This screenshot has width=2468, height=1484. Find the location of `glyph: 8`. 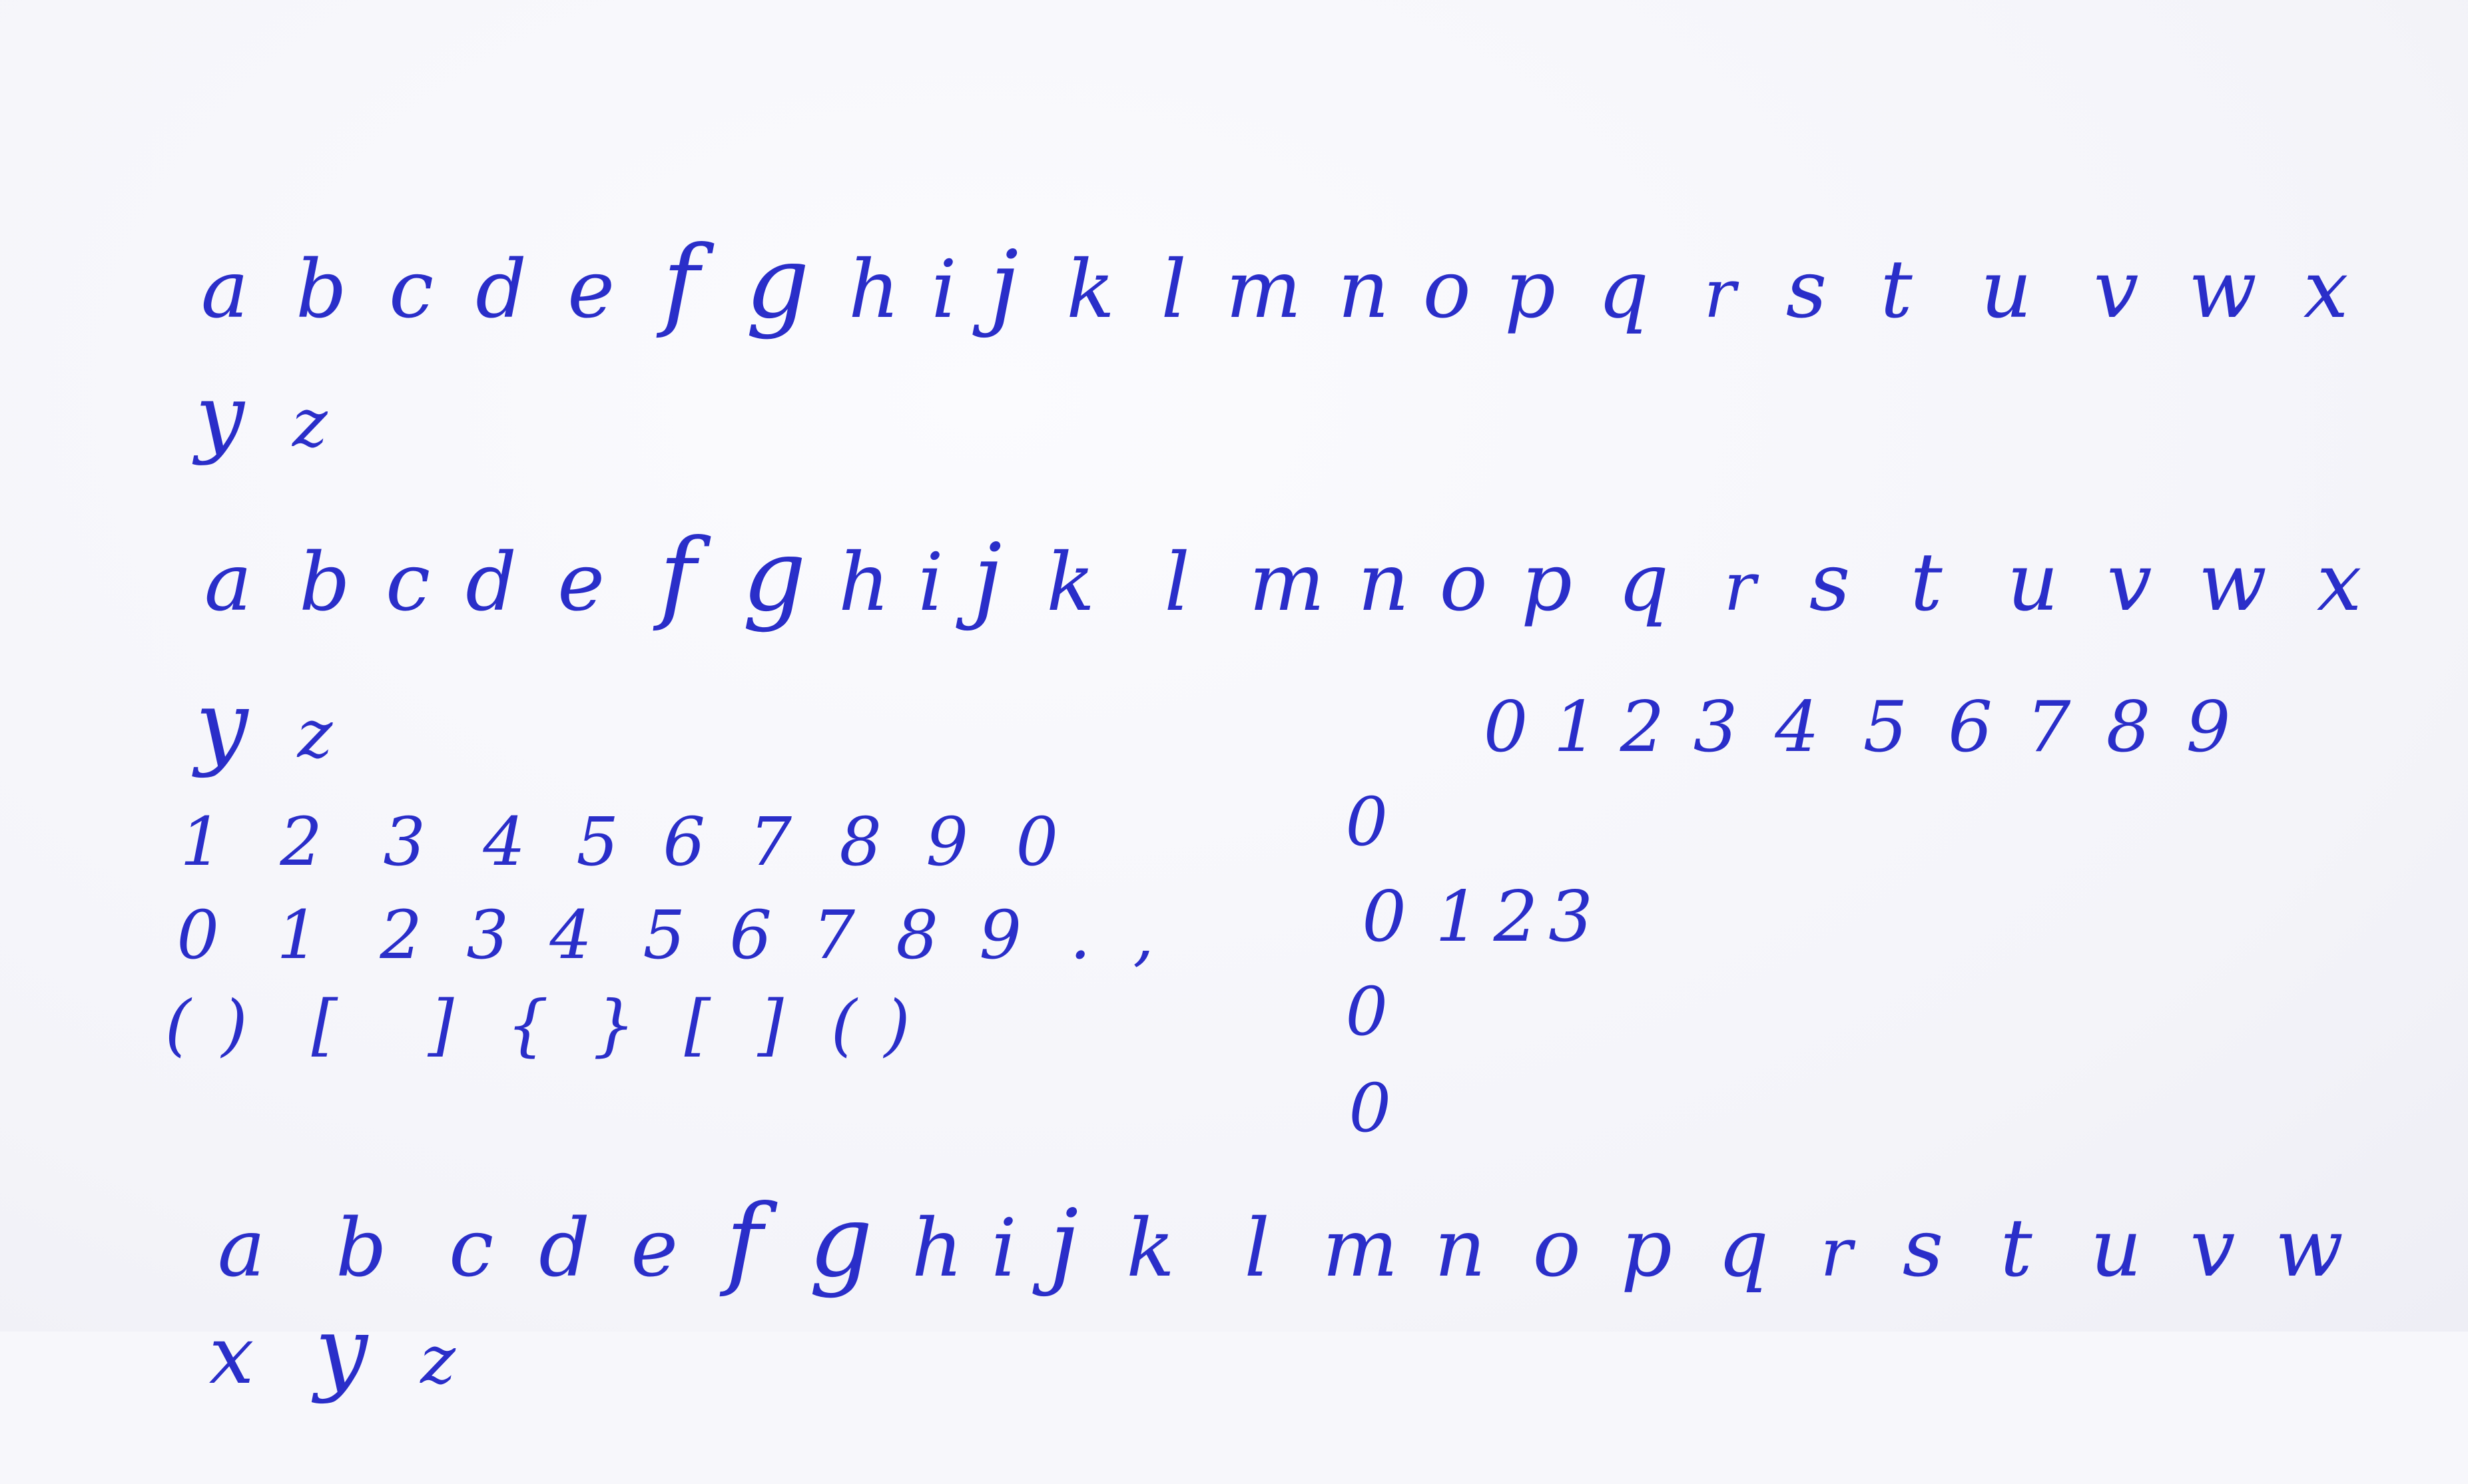

glyph: 8 is located at coordinates (2128, 727).